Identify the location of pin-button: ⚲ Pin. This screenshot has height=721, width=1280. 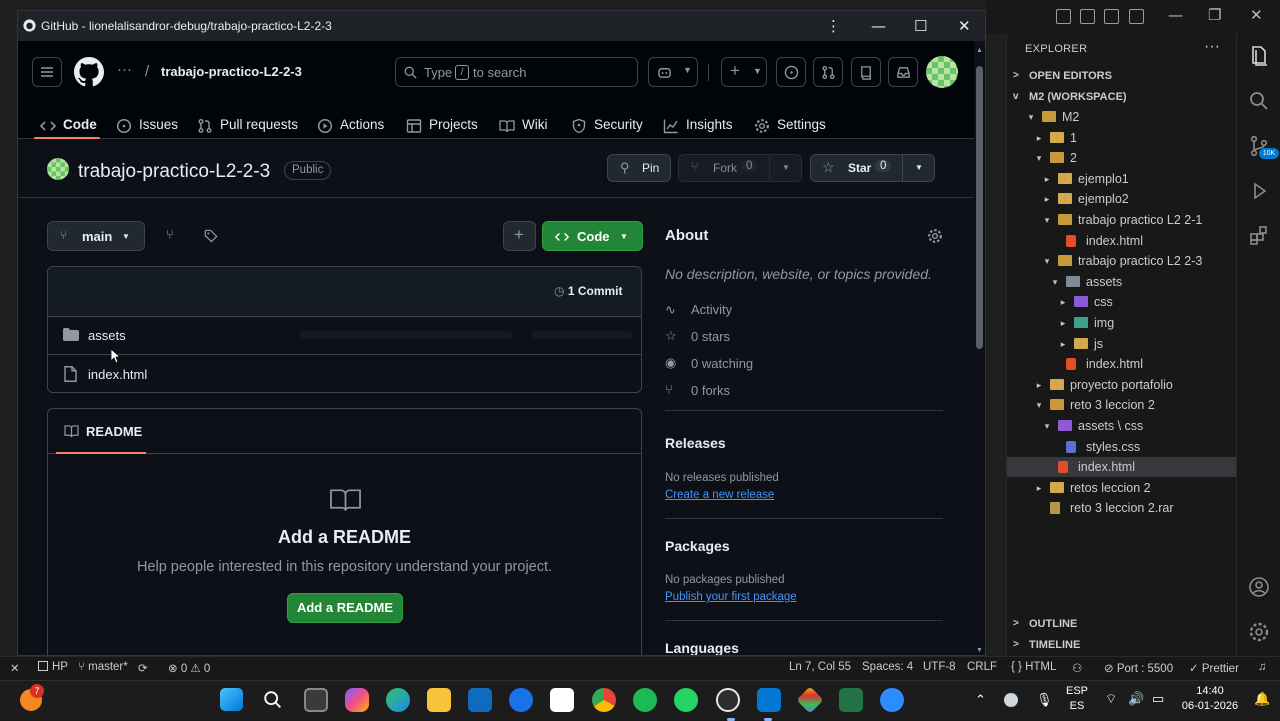
(639, 168).